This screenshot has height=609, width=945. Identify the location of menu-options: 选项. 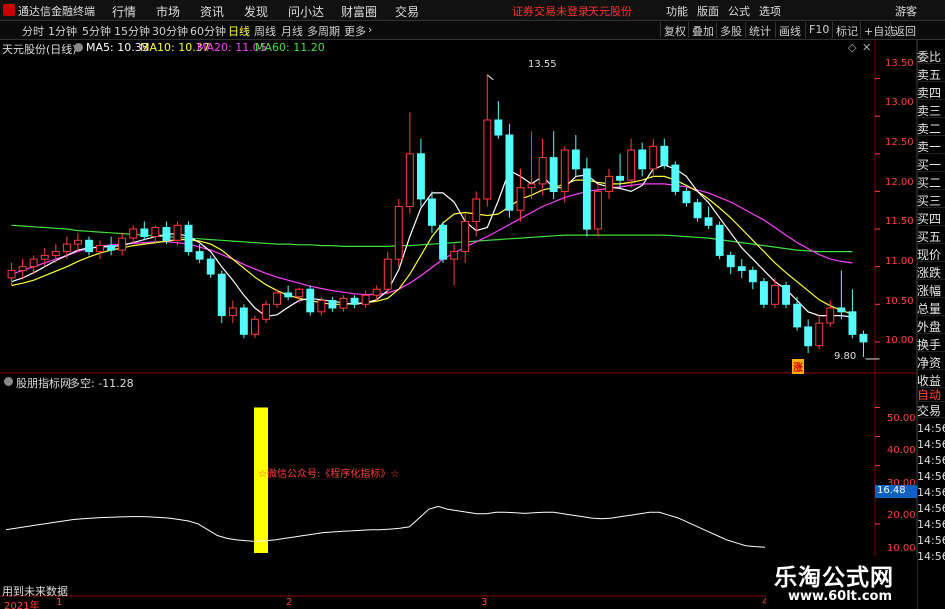
(770, 11).